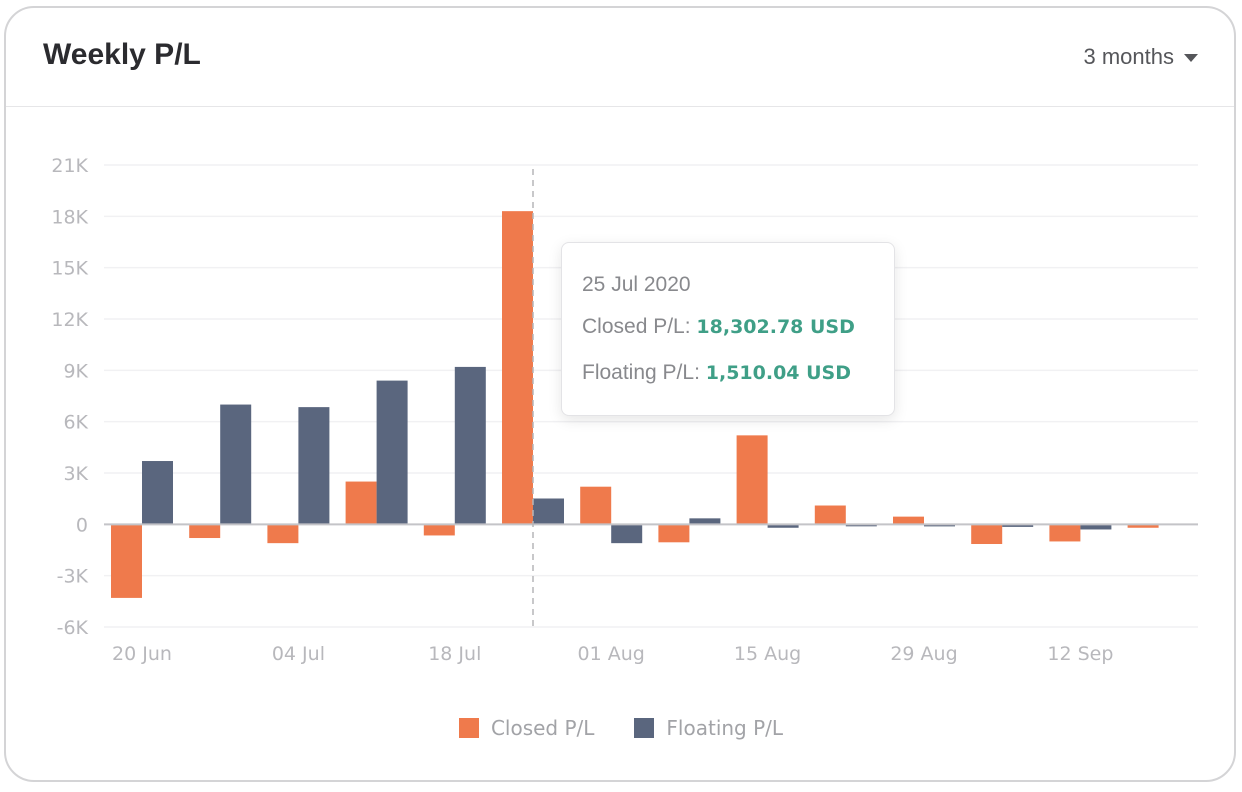  I want to click on legend-swatch-floating, so click(644, 728).